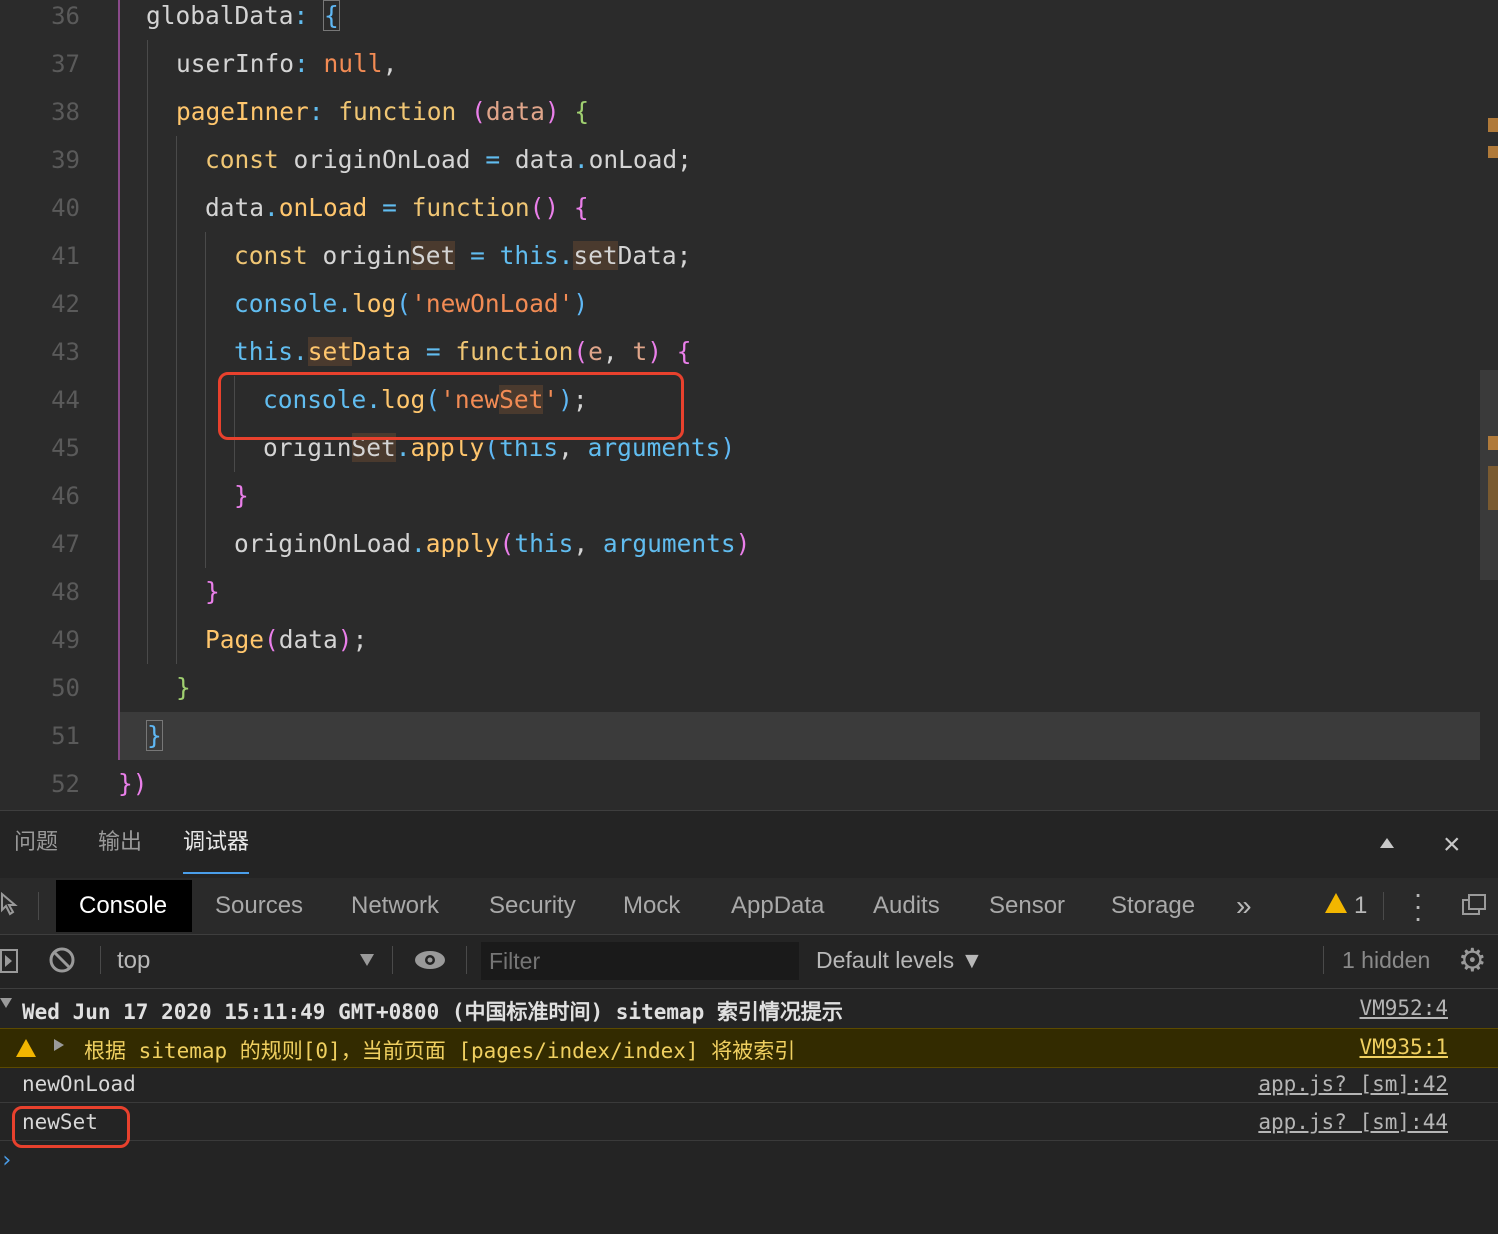  Describe the element at coordinates (799, 736) in the screenshot. I see `current-line-highlight` at that location.